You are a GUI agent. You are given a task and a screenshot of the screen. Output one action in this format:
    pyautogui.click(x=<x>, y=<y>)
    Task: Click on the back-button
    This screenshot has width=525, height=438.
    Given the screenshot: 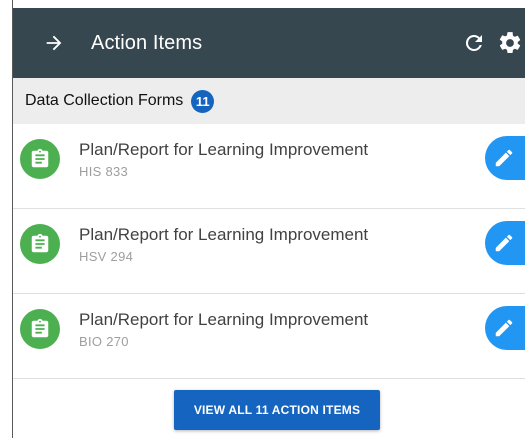 What is the action you would take?
    pyautogui.click(x=54, y=43)
    